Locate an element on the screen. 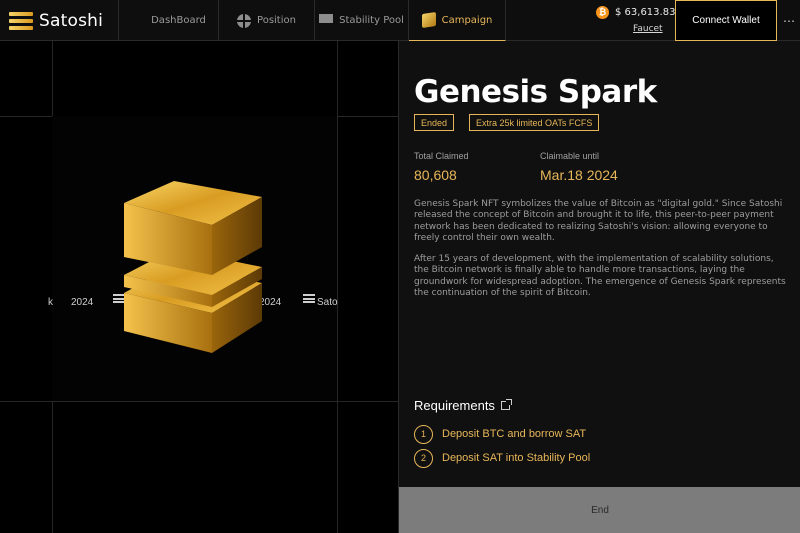  requirement-number: 1 is located at coordinates (423, 434).